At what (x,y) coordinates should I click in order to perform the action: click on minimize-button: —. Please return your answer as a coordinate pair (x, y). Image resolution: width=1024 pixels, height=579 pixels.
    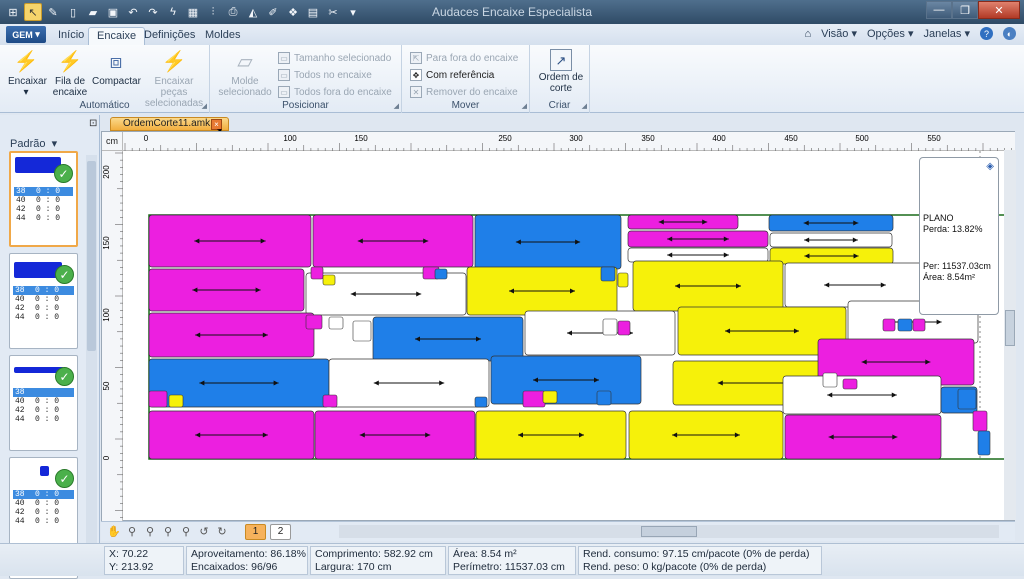
    Looking at the image, I should click on (939, 10).